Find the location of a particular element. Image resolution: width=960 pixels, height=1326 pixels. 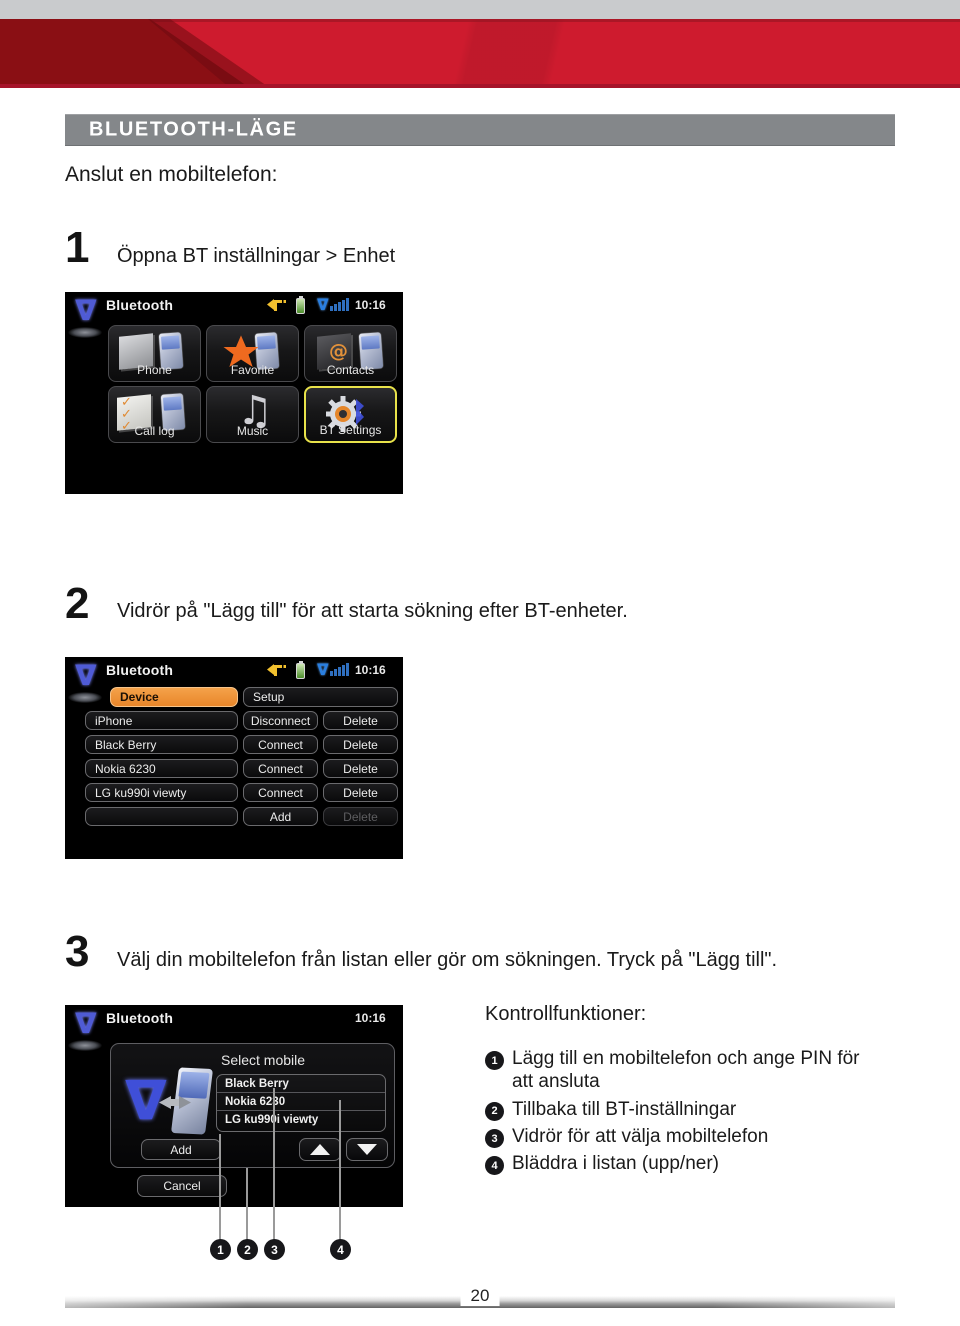

scroll-up-icon is located at coordinates (320, 1149).